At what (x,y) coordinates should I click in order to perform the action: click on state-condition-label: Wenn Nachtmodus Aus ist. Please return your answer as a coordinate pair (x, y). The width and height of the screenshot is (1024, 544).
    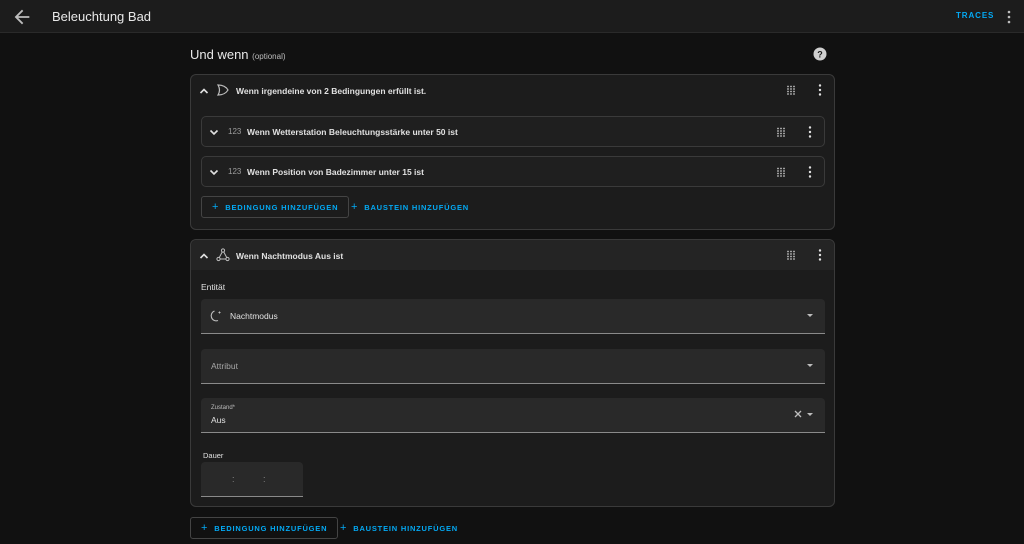
    Looking at the image, I should click on (290, 256).